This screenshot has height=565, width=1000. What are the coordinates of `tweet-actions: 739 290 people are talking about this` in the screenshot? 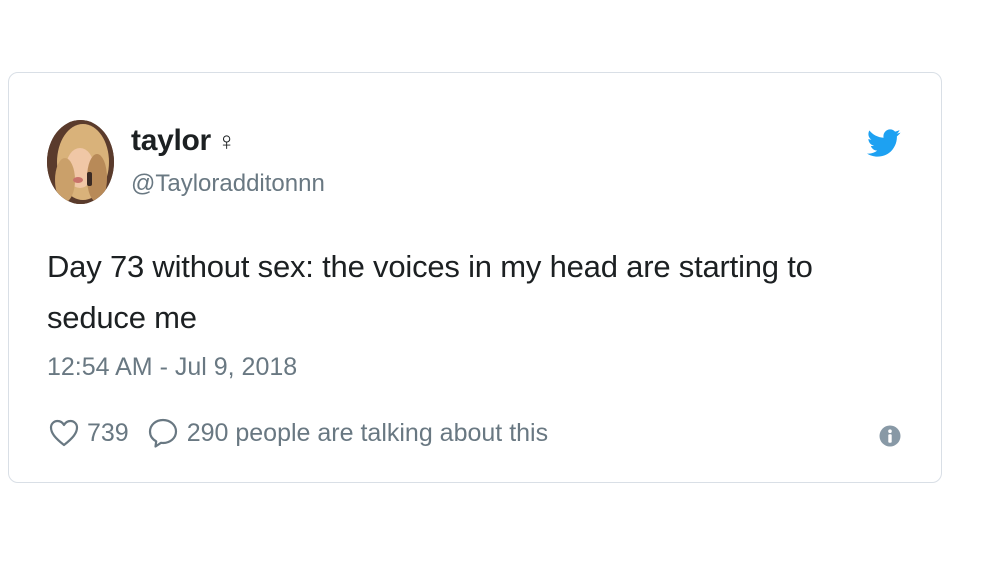 It's located at (298, 433).